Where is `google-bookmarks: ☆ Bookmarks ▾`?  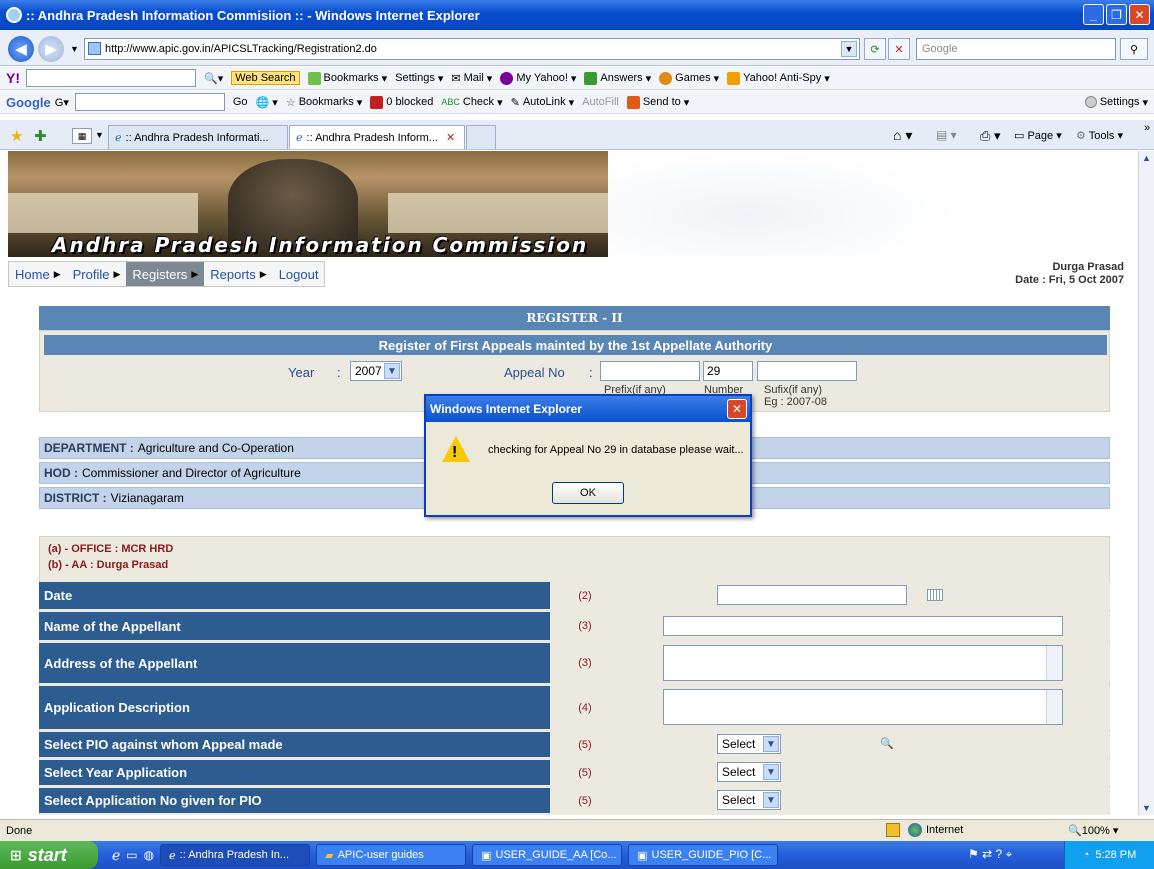 google-bookmarks: ☆ Bookmarks ▾ is located at coordinates (324, 102).